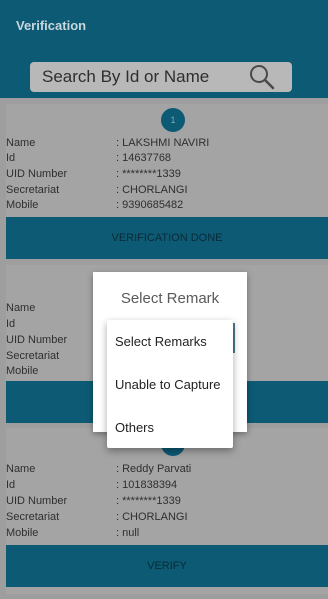  Describe the element at coordinates (163, 143) in the screenshot. I see `name-value: : LAKSHMI NAVIRI` at that location.